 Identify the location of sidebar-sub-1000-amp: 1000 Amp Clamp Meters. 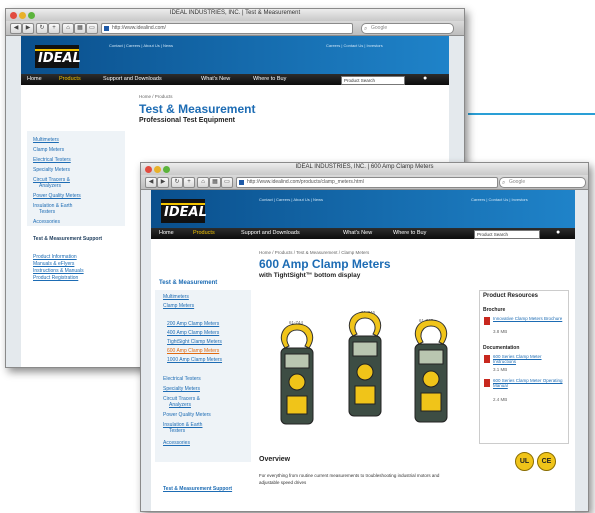
(194, 360).